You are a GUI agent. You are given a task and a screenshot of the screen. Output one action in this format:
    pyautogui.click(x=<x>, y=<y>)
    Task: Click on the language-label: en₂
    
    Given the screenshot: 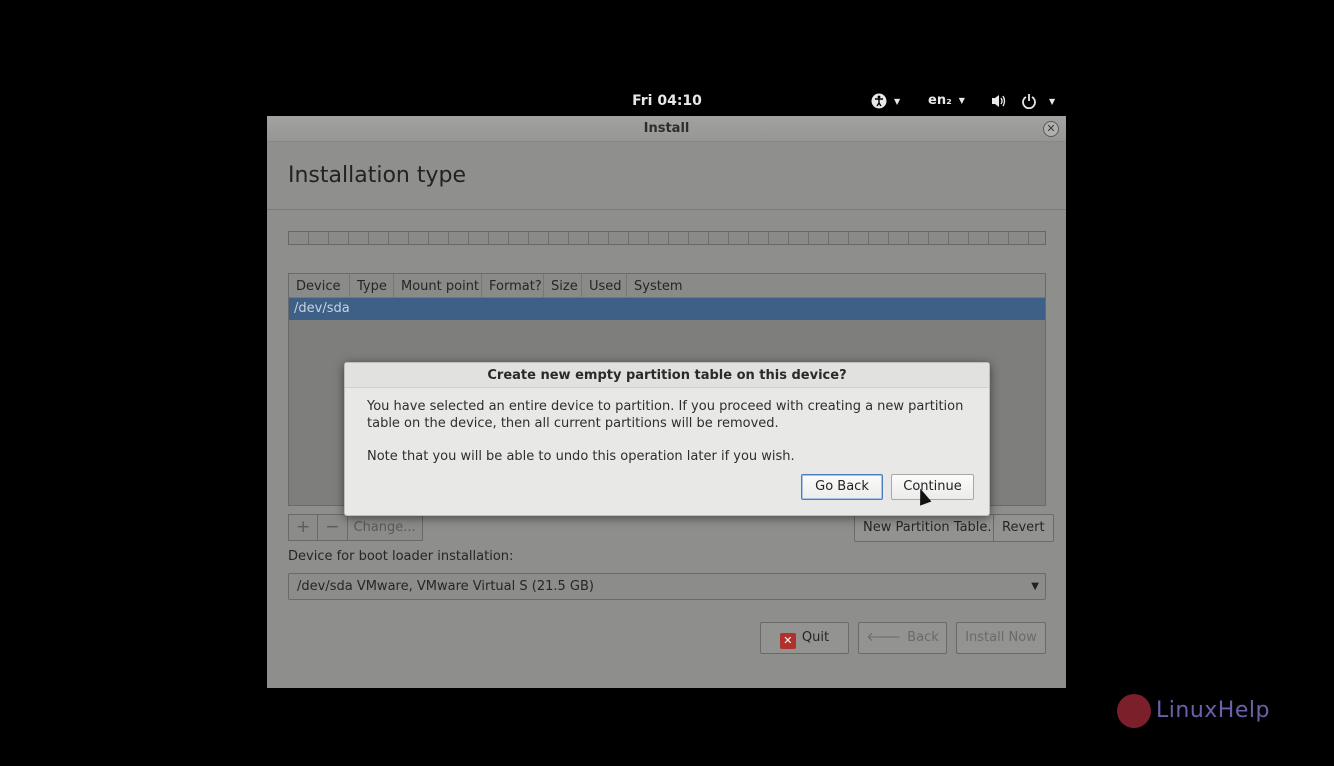 What is the action you would take?
    pyautogui.click(x=940, y=100)
    